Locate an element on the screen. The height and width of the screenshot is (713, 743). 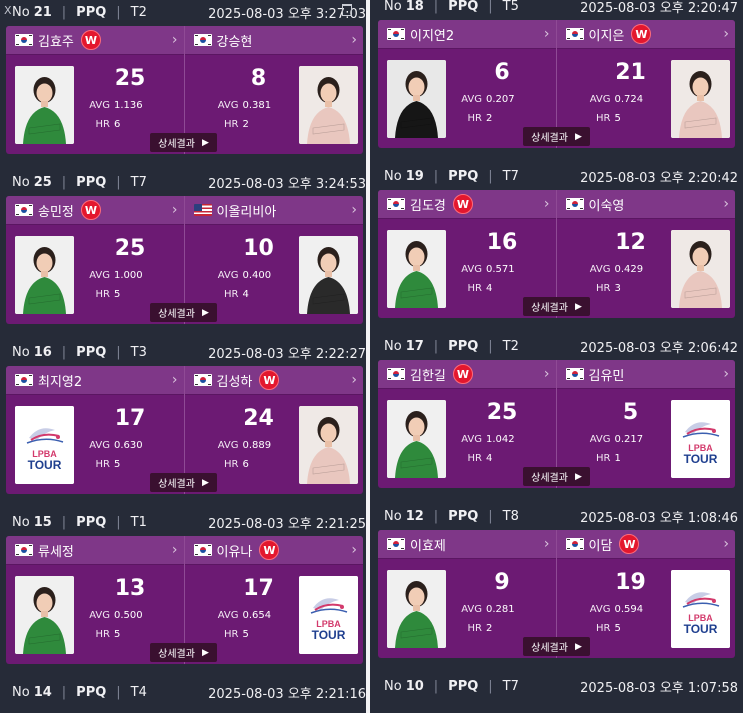
match-header: No 19 | PPQ | T7 2025-08-03 오후 2:20:42 is located at coordinates (560, 176).